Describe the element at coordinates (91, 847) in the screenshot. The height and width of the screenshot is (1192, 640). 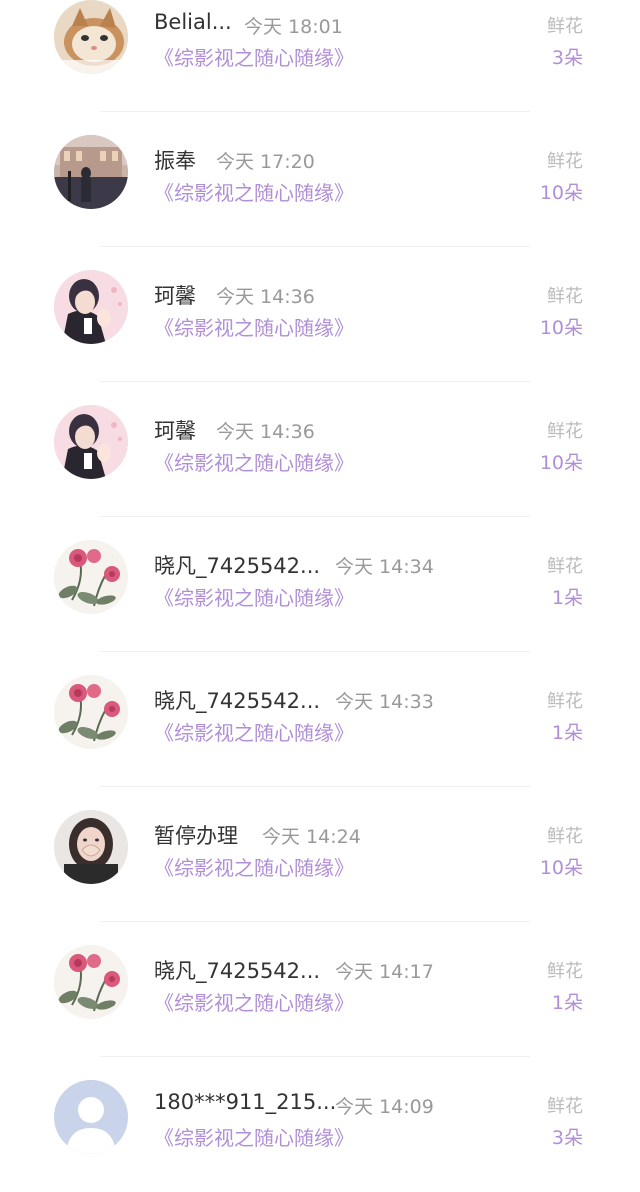
I see `girl-heart-hands-avatar` at that location.